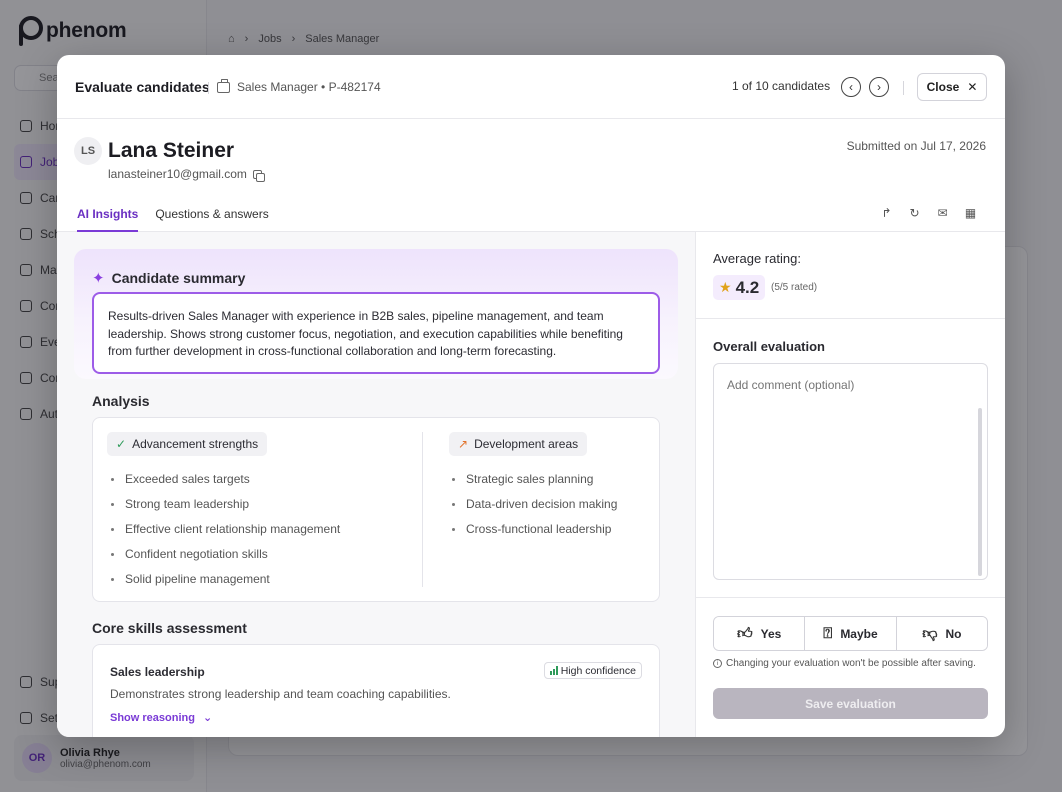 This screenshot has width=1062, height=792. Describe the element at coordinates (258, 175) in the screenshot. I see `copy-icon` at that location.